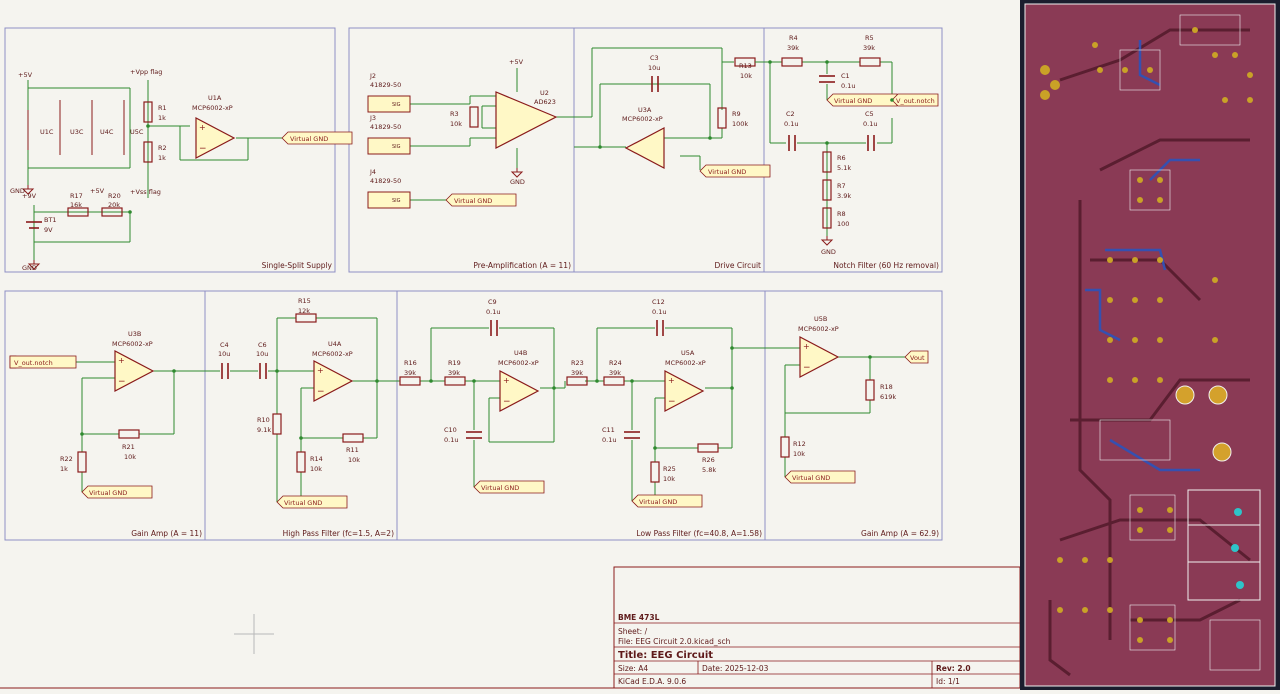 Image resolution: width=1280 pixels, height=694 pixels. Describe the element at coordinates (633, 668) in the screenshot. I see `tb-size: Size: A4` at that location.